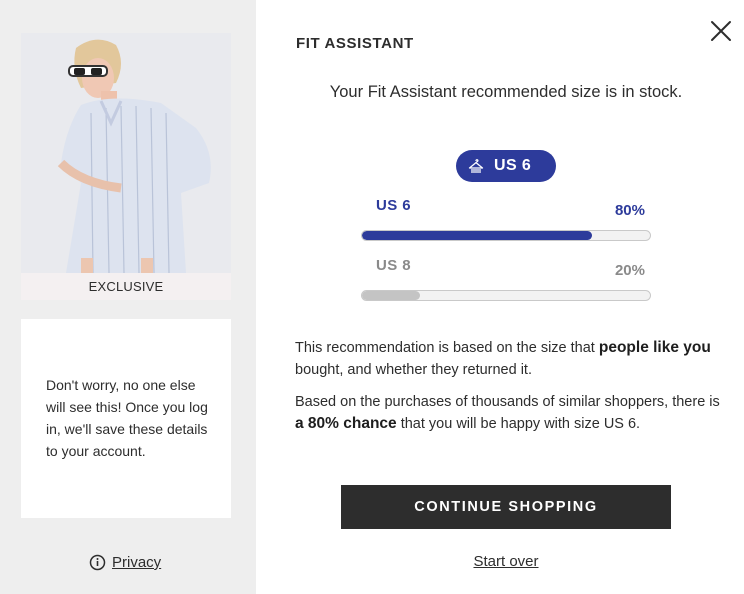 The height and width of the screenshot is (594, 744). What do you see at coordinates (506, 507) in the screenshot?
I see `continue-shopping-button: CONTINUE SHOPPING` at bounding box center [506, 507].